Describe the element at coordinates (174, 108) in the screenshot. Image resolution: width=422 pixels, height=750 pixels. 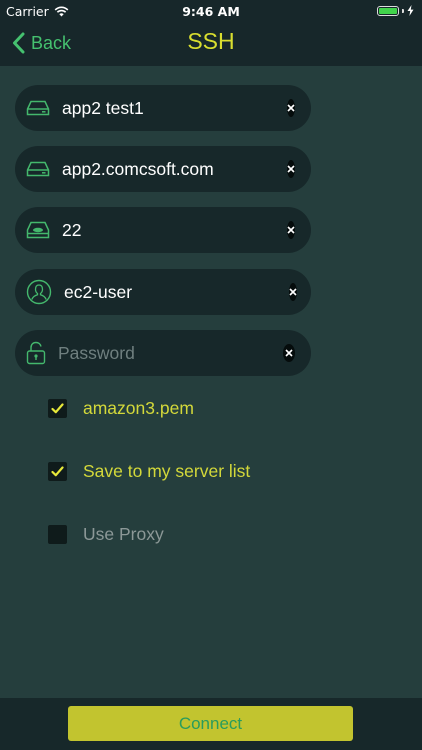
I see `connection-name-input` at that location.